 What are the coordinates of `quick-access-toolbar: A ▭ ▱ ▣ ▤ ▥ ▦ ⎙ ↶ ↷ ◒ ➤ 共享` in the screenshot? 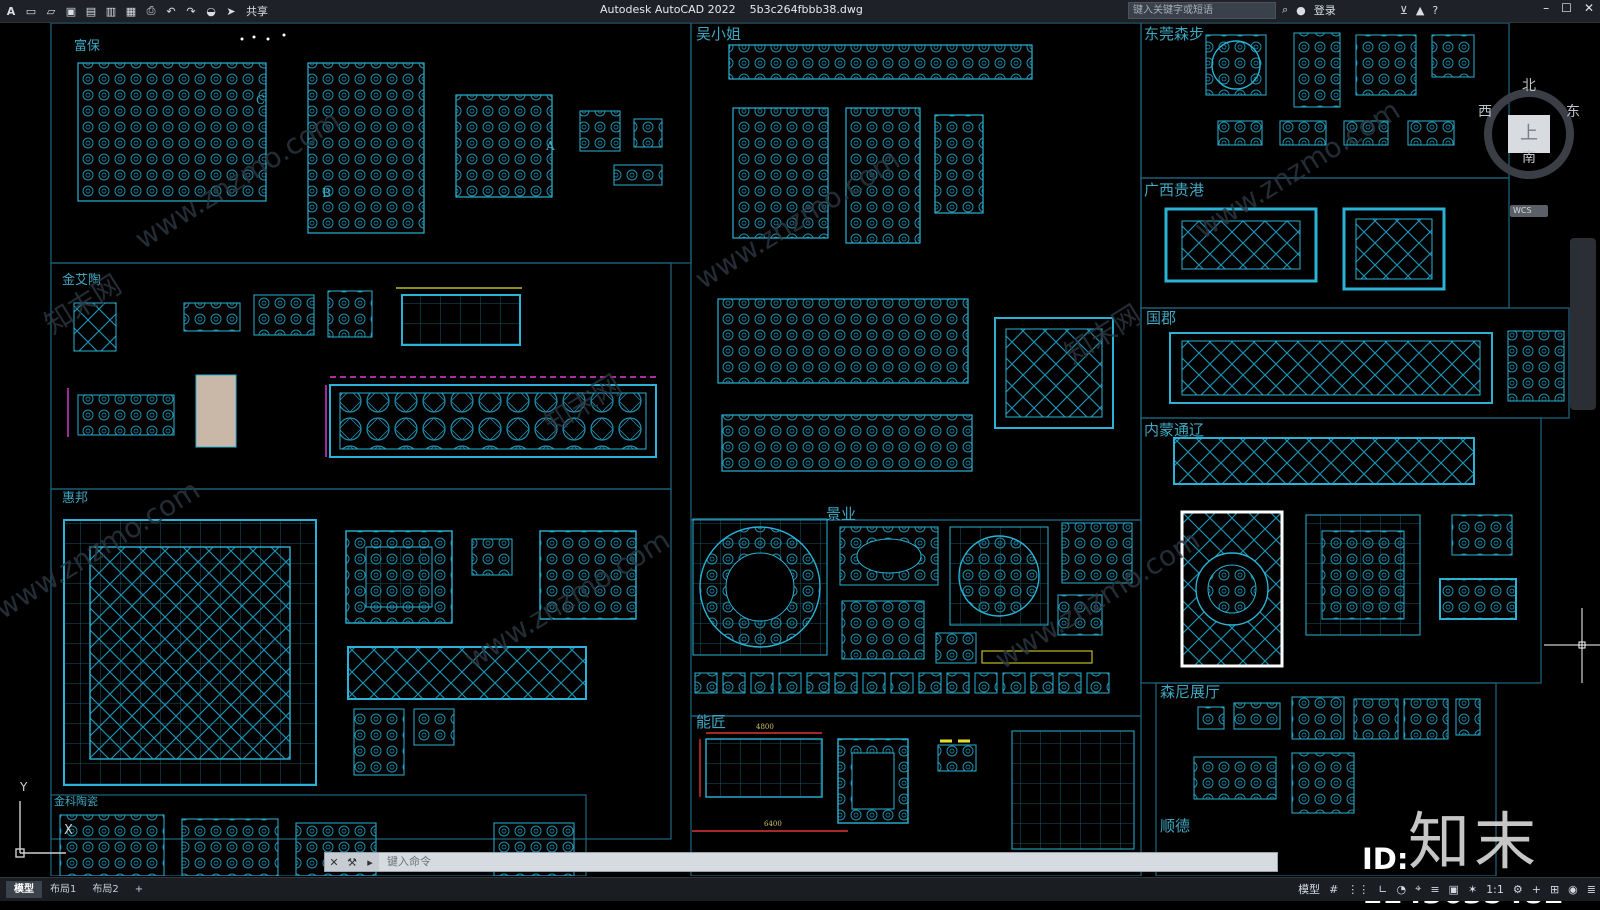 It's located at (134, 11).